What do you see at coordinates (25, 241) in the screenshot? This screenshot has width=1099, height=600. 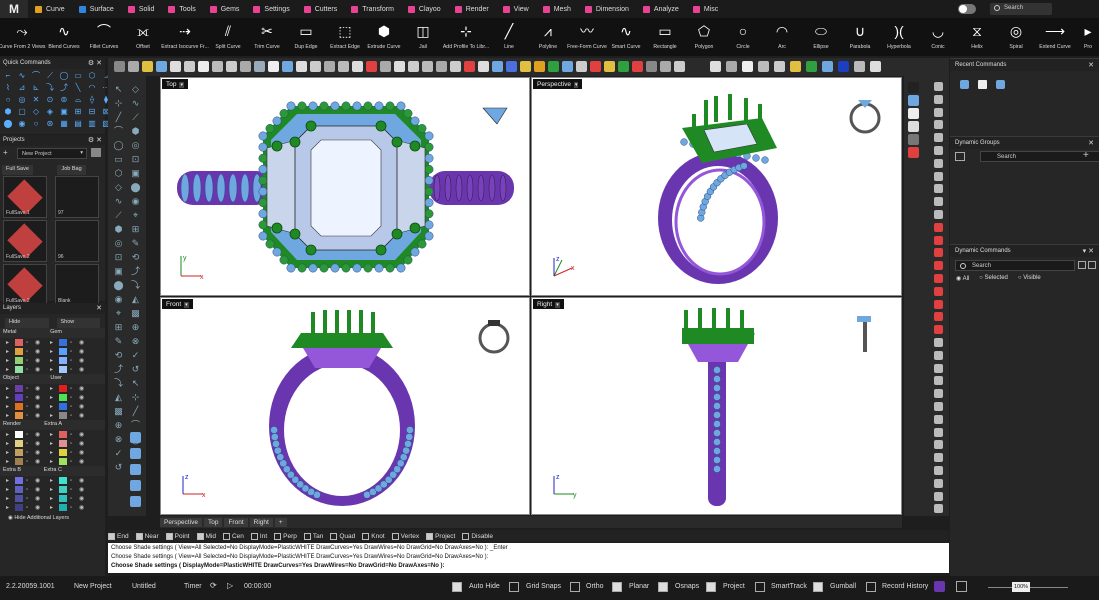 I see `project-thumbnail-3: FullSave 2` at bounding box center [25, 241].